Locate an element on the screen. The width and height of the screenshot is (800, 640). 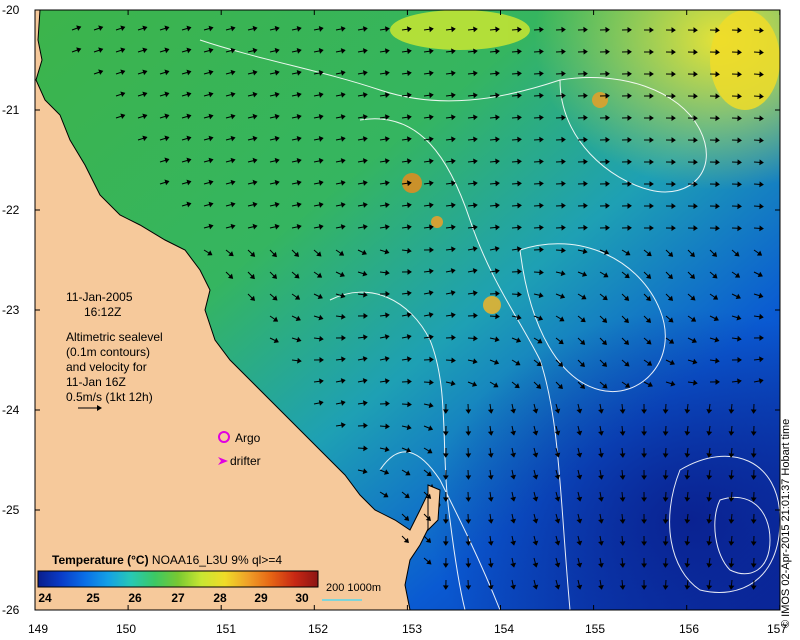
lat-label-21: -21 is located at coordinates (11, 110).